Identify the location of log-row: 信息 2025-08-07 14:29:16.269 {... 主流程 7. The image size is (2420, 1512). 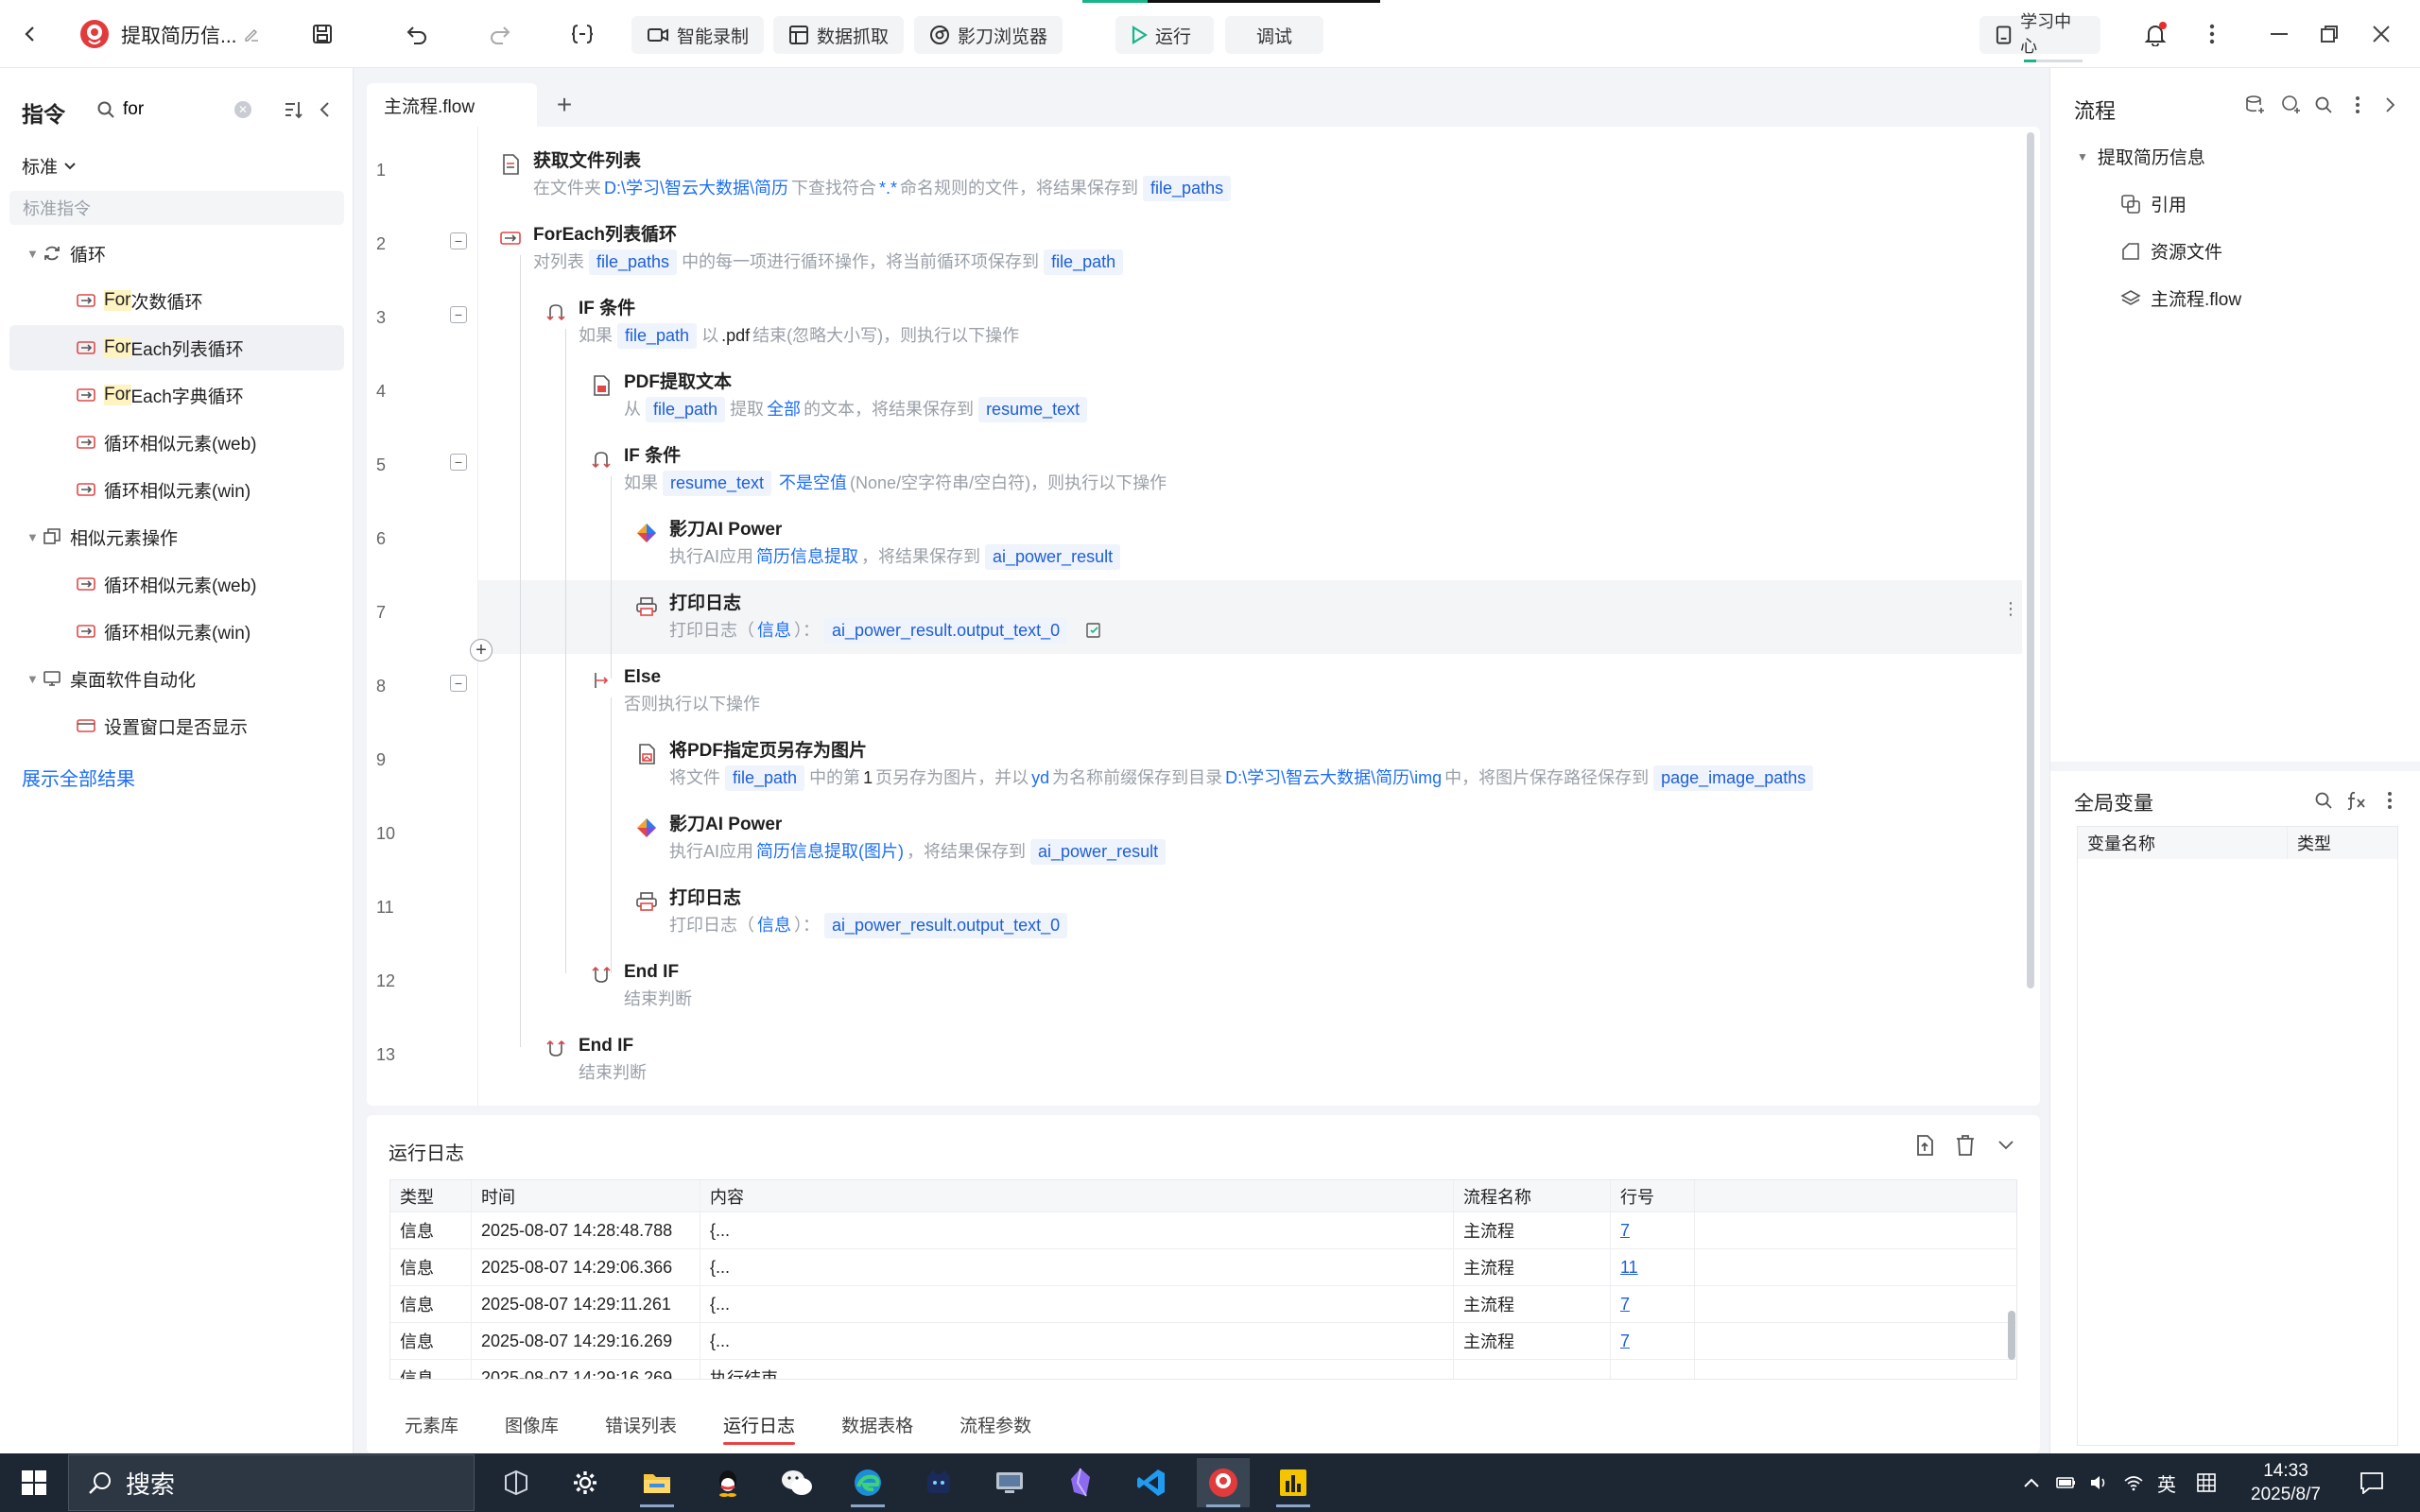
(1203, 1341).